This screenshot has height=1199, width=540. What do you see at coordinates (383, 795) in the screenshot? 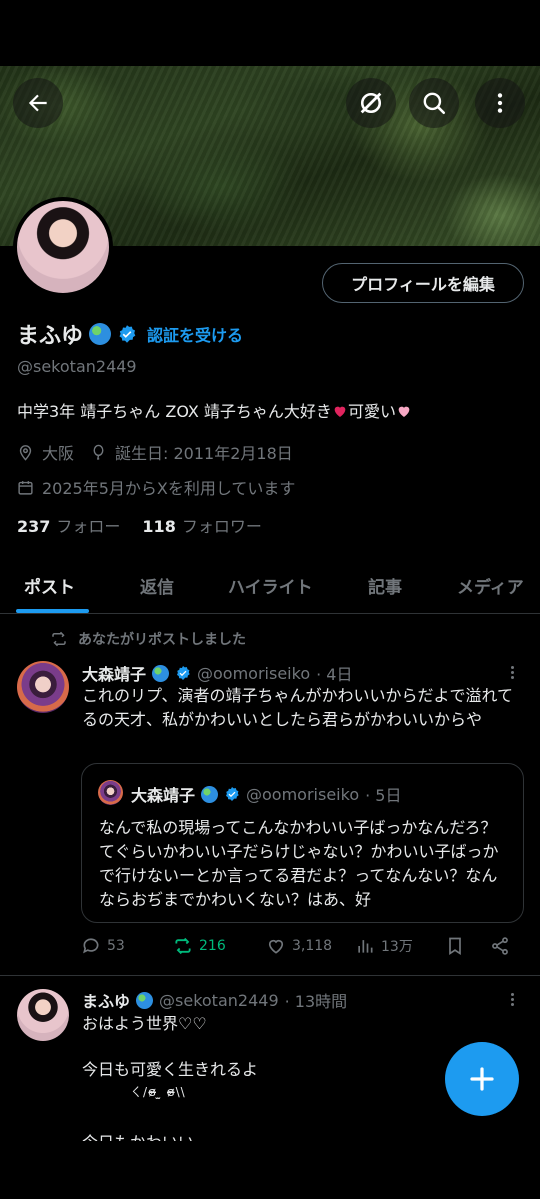
I see `quoted-post-time: · 5日` at bounding box center [383, 795].